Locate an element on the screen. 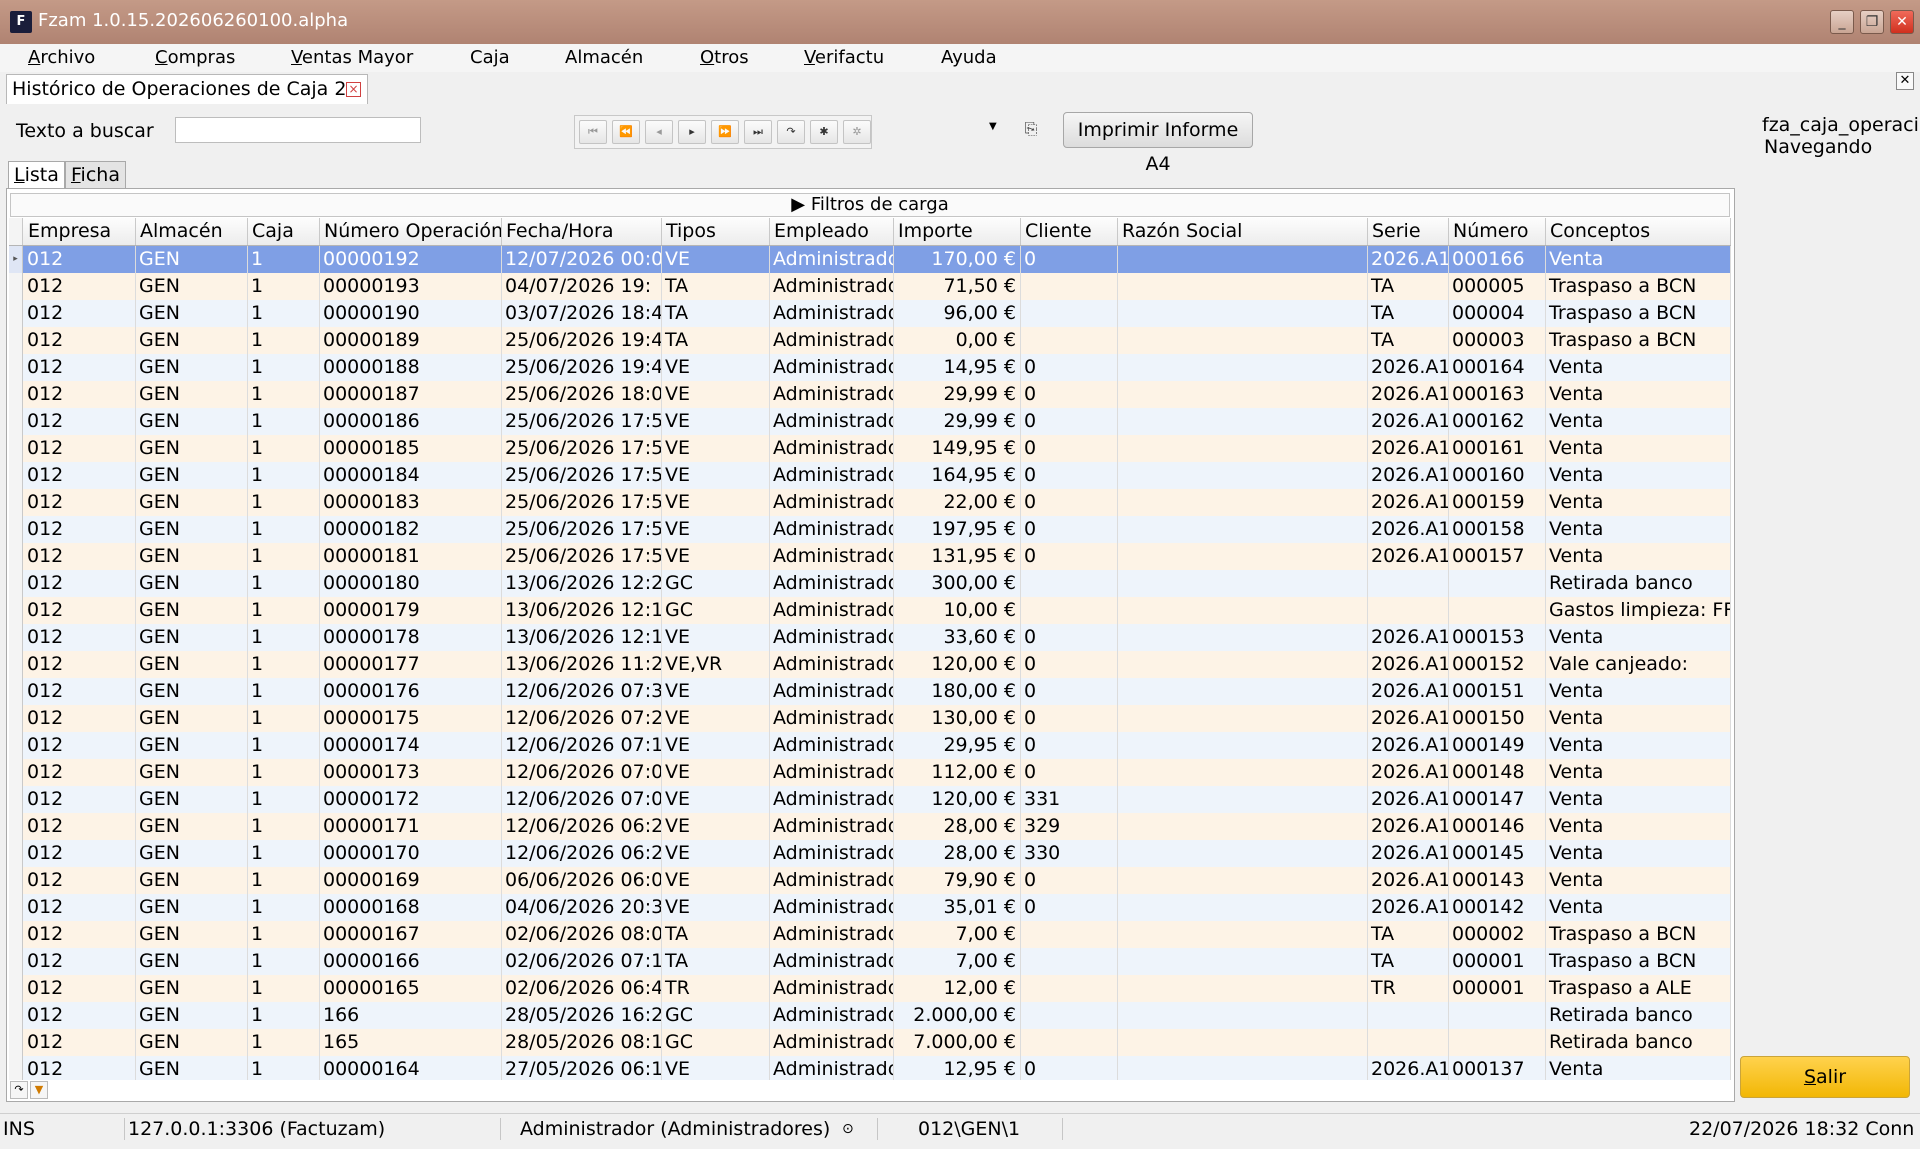 The height and width of the screenshot is (1149, 1920). menu-item-caja: Caja is located at coordinates (490, 57).